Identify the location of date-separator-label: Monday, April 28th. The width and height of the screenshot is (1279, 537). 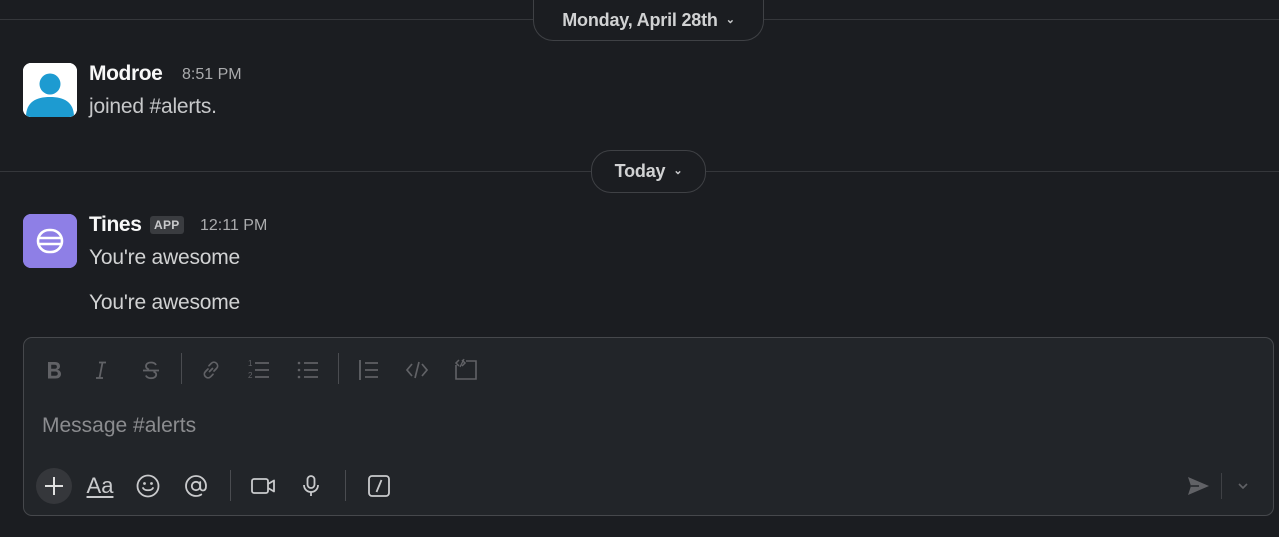
(640, 19).